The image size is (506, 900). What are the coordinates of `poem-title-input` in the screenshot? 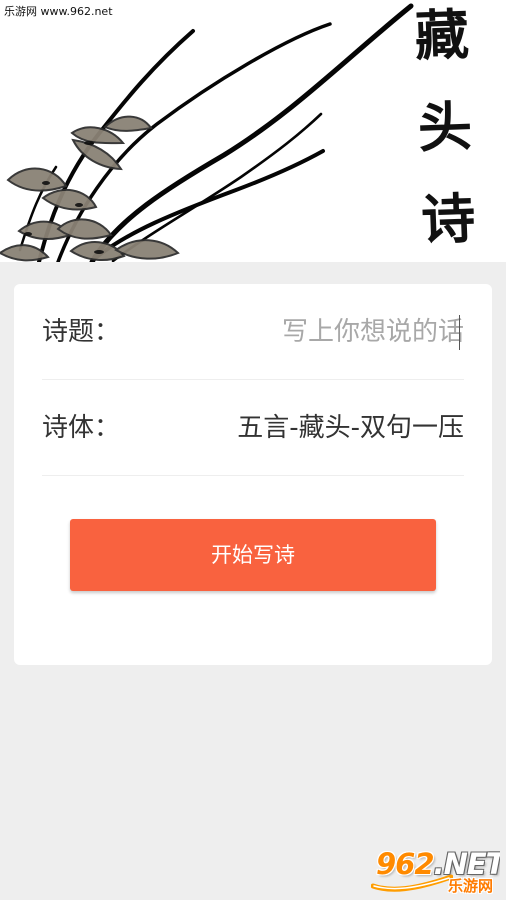 It's located at (334, 332).